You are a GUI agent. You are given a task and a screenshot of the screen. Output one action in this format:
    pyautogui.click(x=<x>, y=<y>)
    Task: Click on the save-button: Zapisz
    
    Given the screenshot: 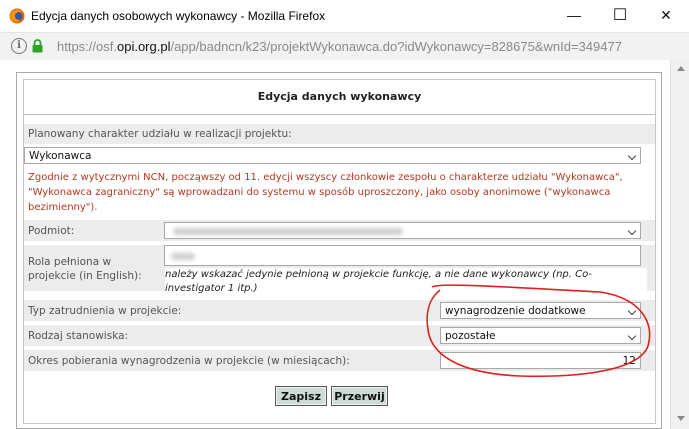 What is the action you would take?
    pyautogui.click(x=301, y=396)
    